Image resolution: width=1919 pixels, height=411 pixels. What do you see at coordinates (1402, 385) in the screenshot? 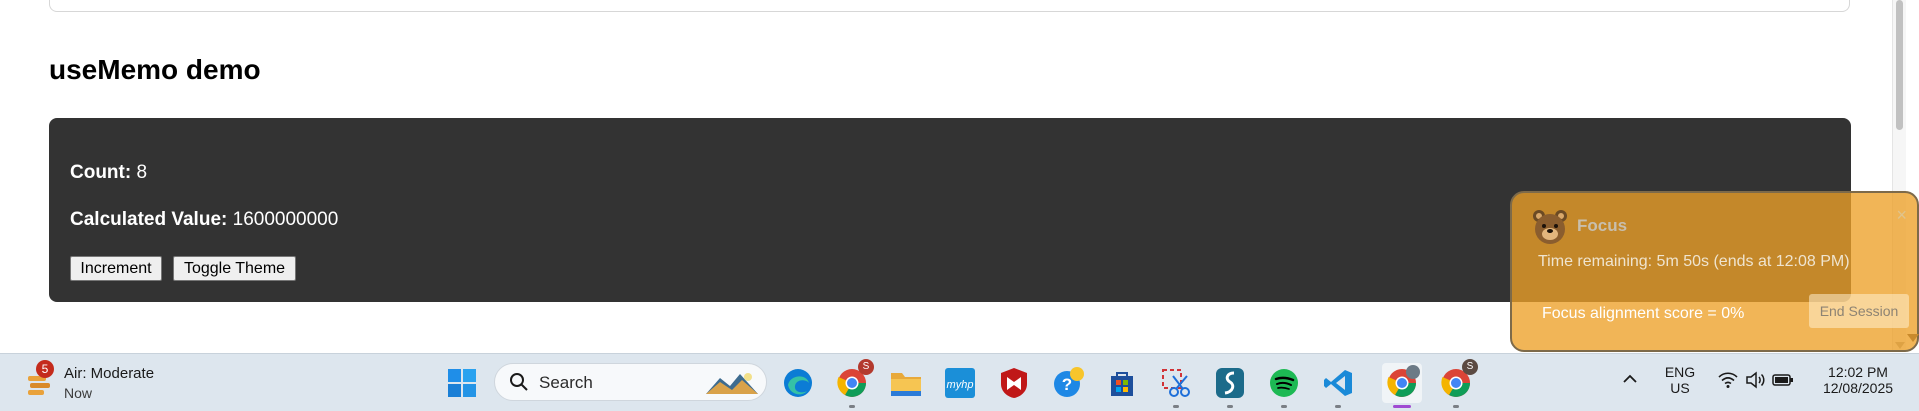
I see `chrome-icon` at bounding box center [1402, 385].